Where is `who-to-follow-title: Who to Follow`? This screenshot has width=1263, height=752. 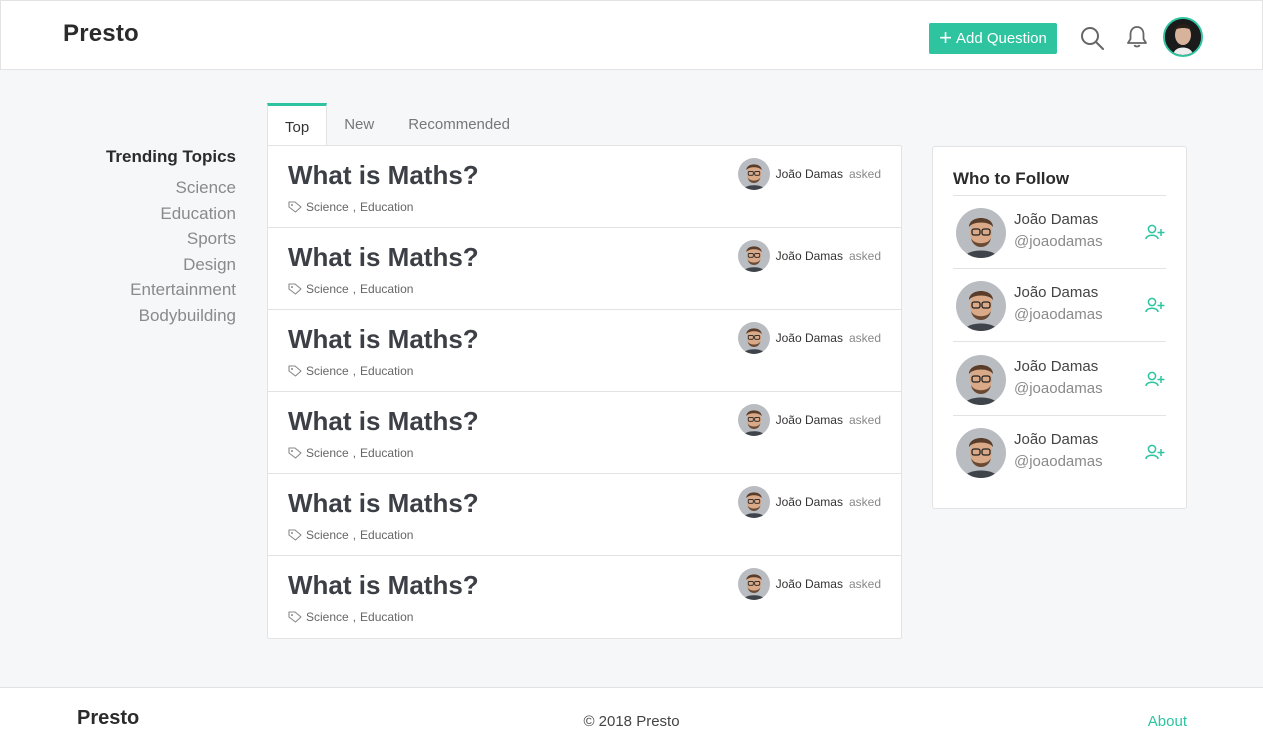 who-to-follow-title: Who to Follow is located at coordinates (1011, 178).